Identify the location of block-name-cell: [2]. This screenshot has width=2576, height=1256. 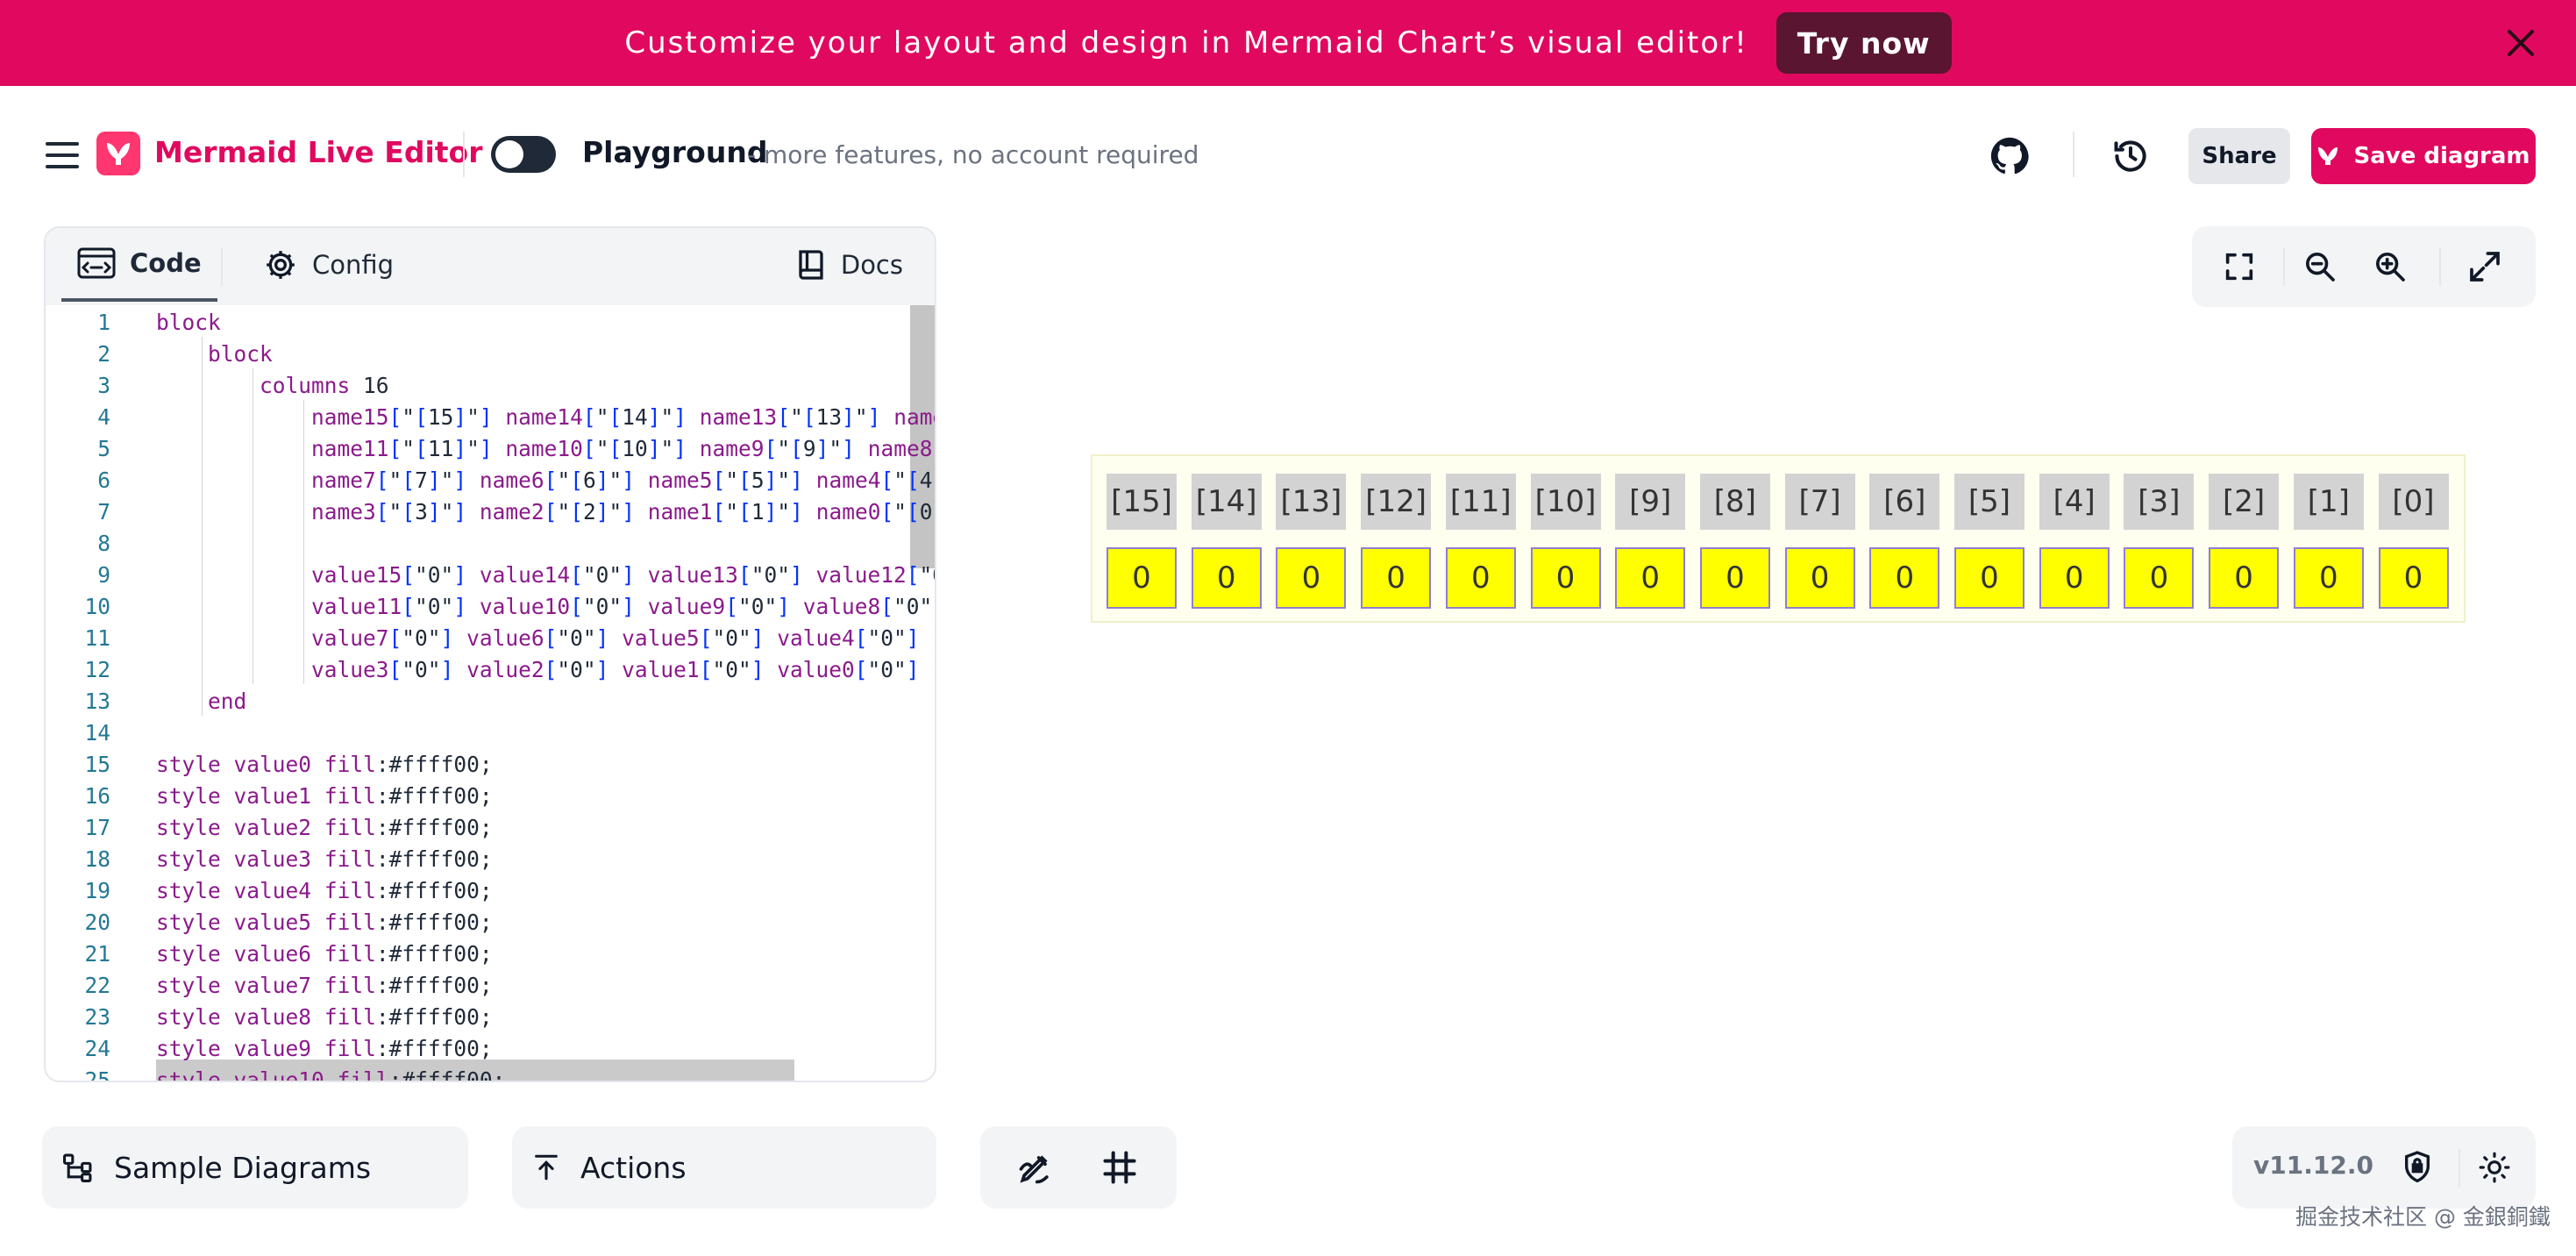
(2244, 502).